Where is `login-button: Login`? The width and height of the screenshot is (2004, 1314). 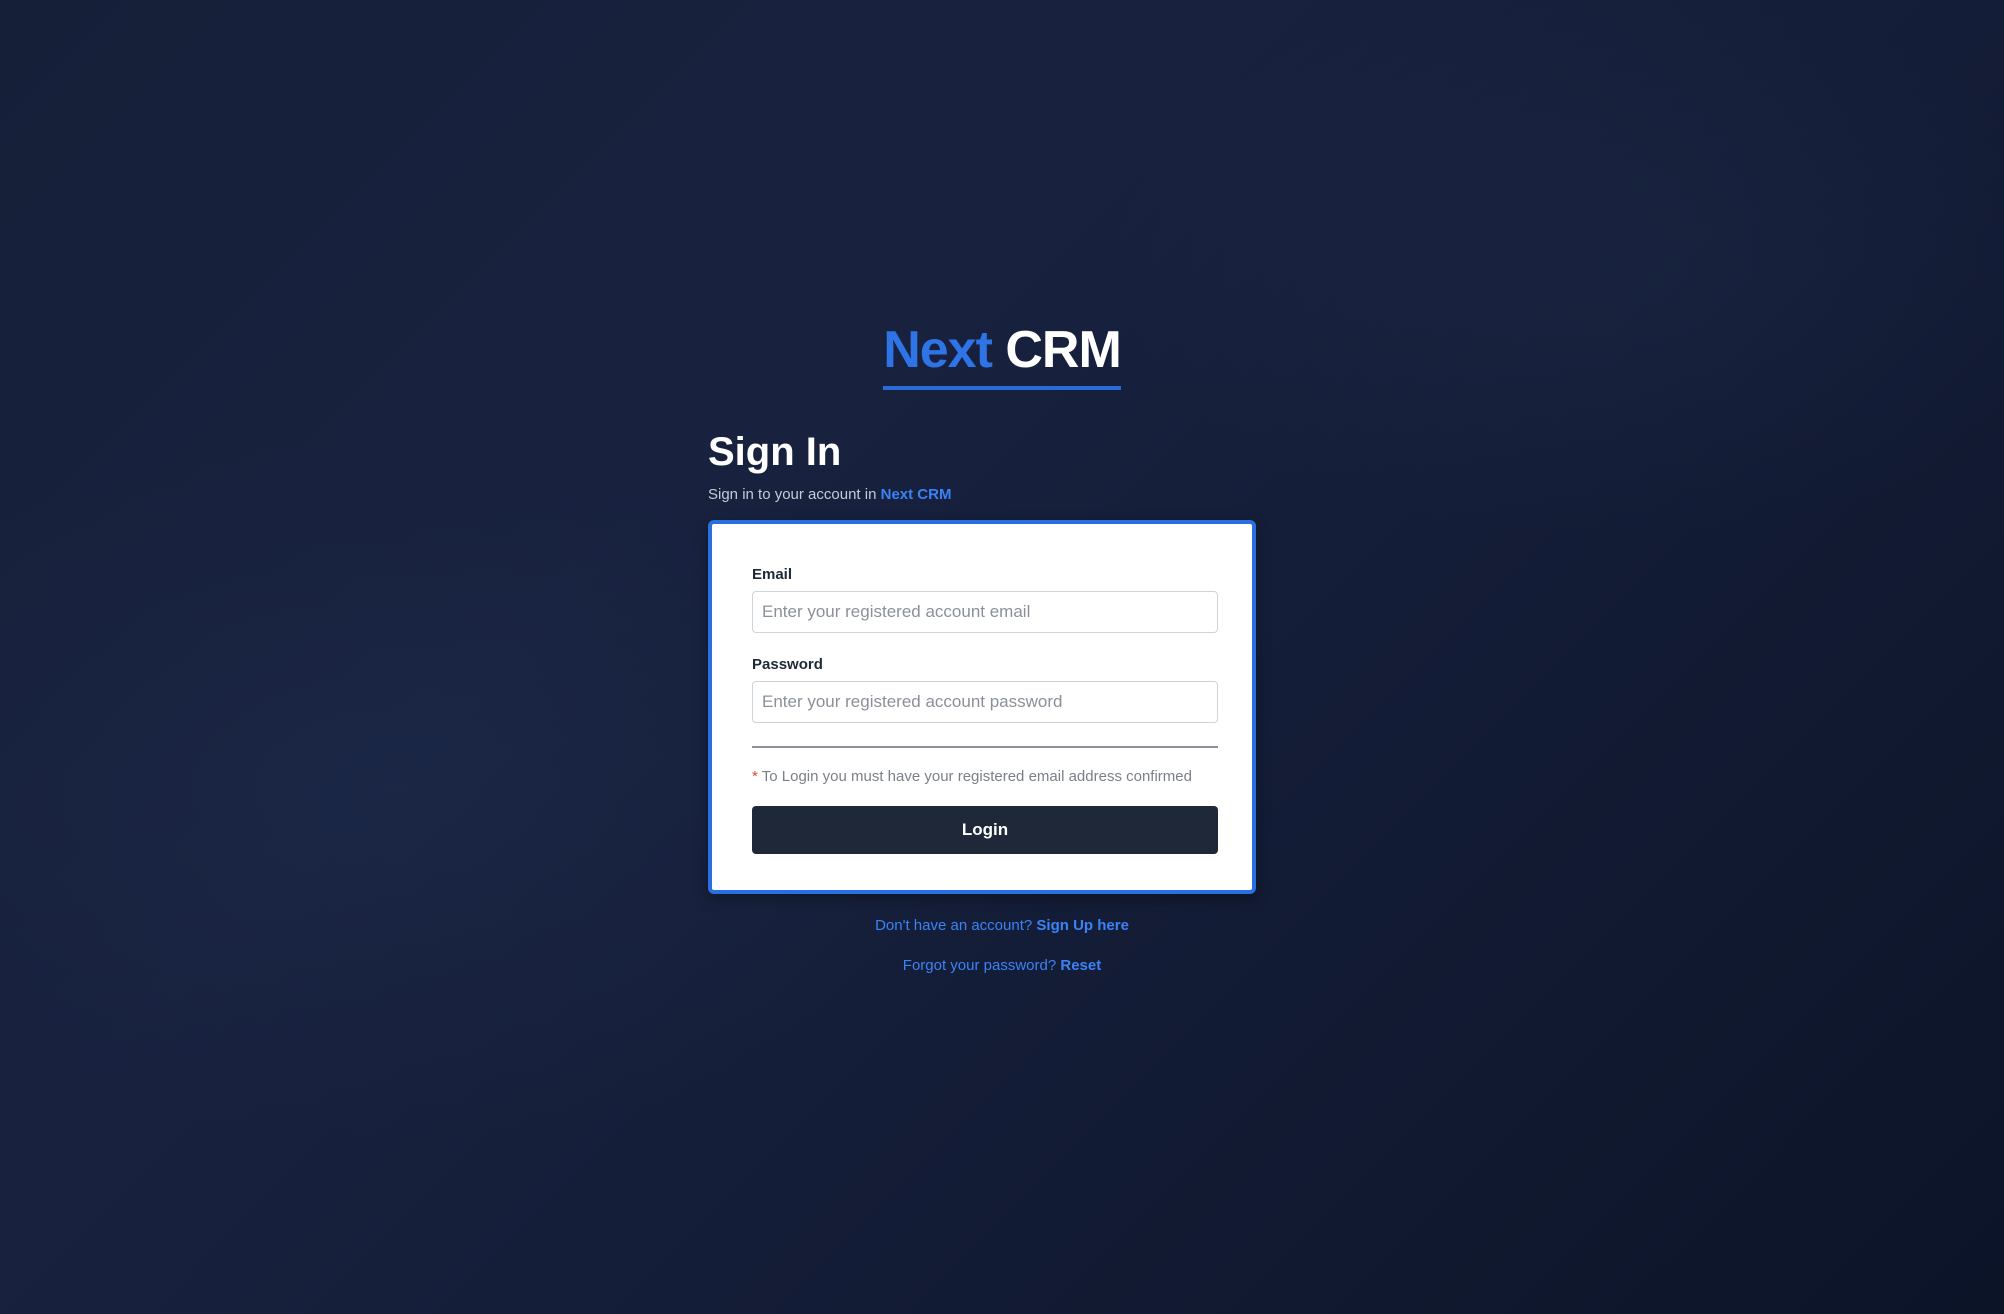
login-button: Login is located at coordinates (985, 830).